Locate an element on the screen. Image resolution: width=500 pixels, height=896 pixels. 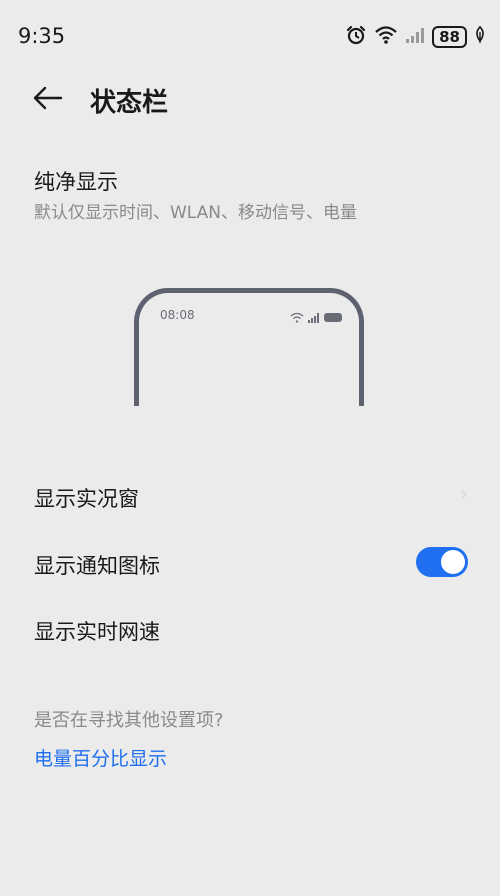
notification-icons-toggle is located at coordinates (442, 562).